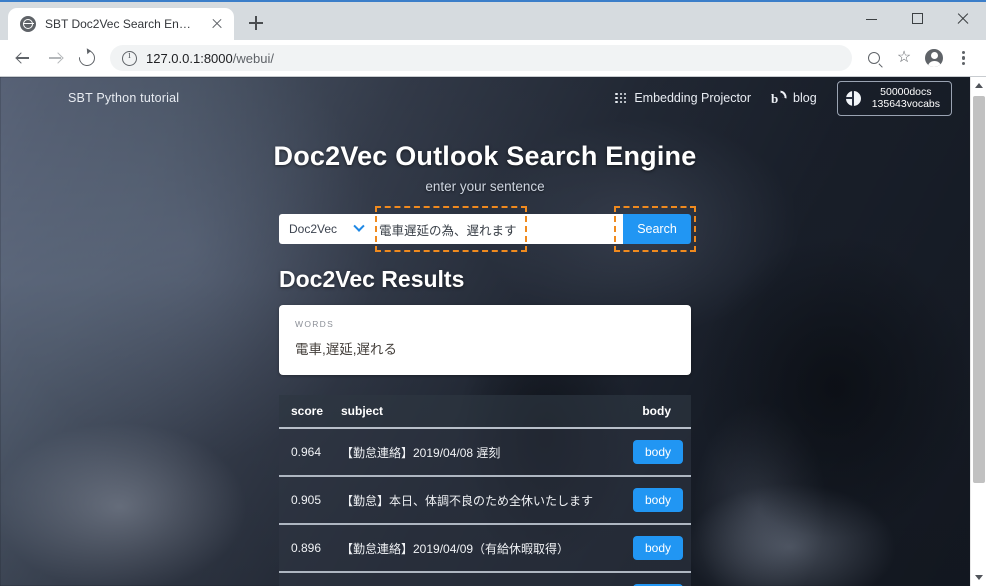 The image size is (986, 586). Describe the element at coordinates (346, 349) in the screenshot. I see `words-card-value: 電車,遅延,遅れる` at that location.